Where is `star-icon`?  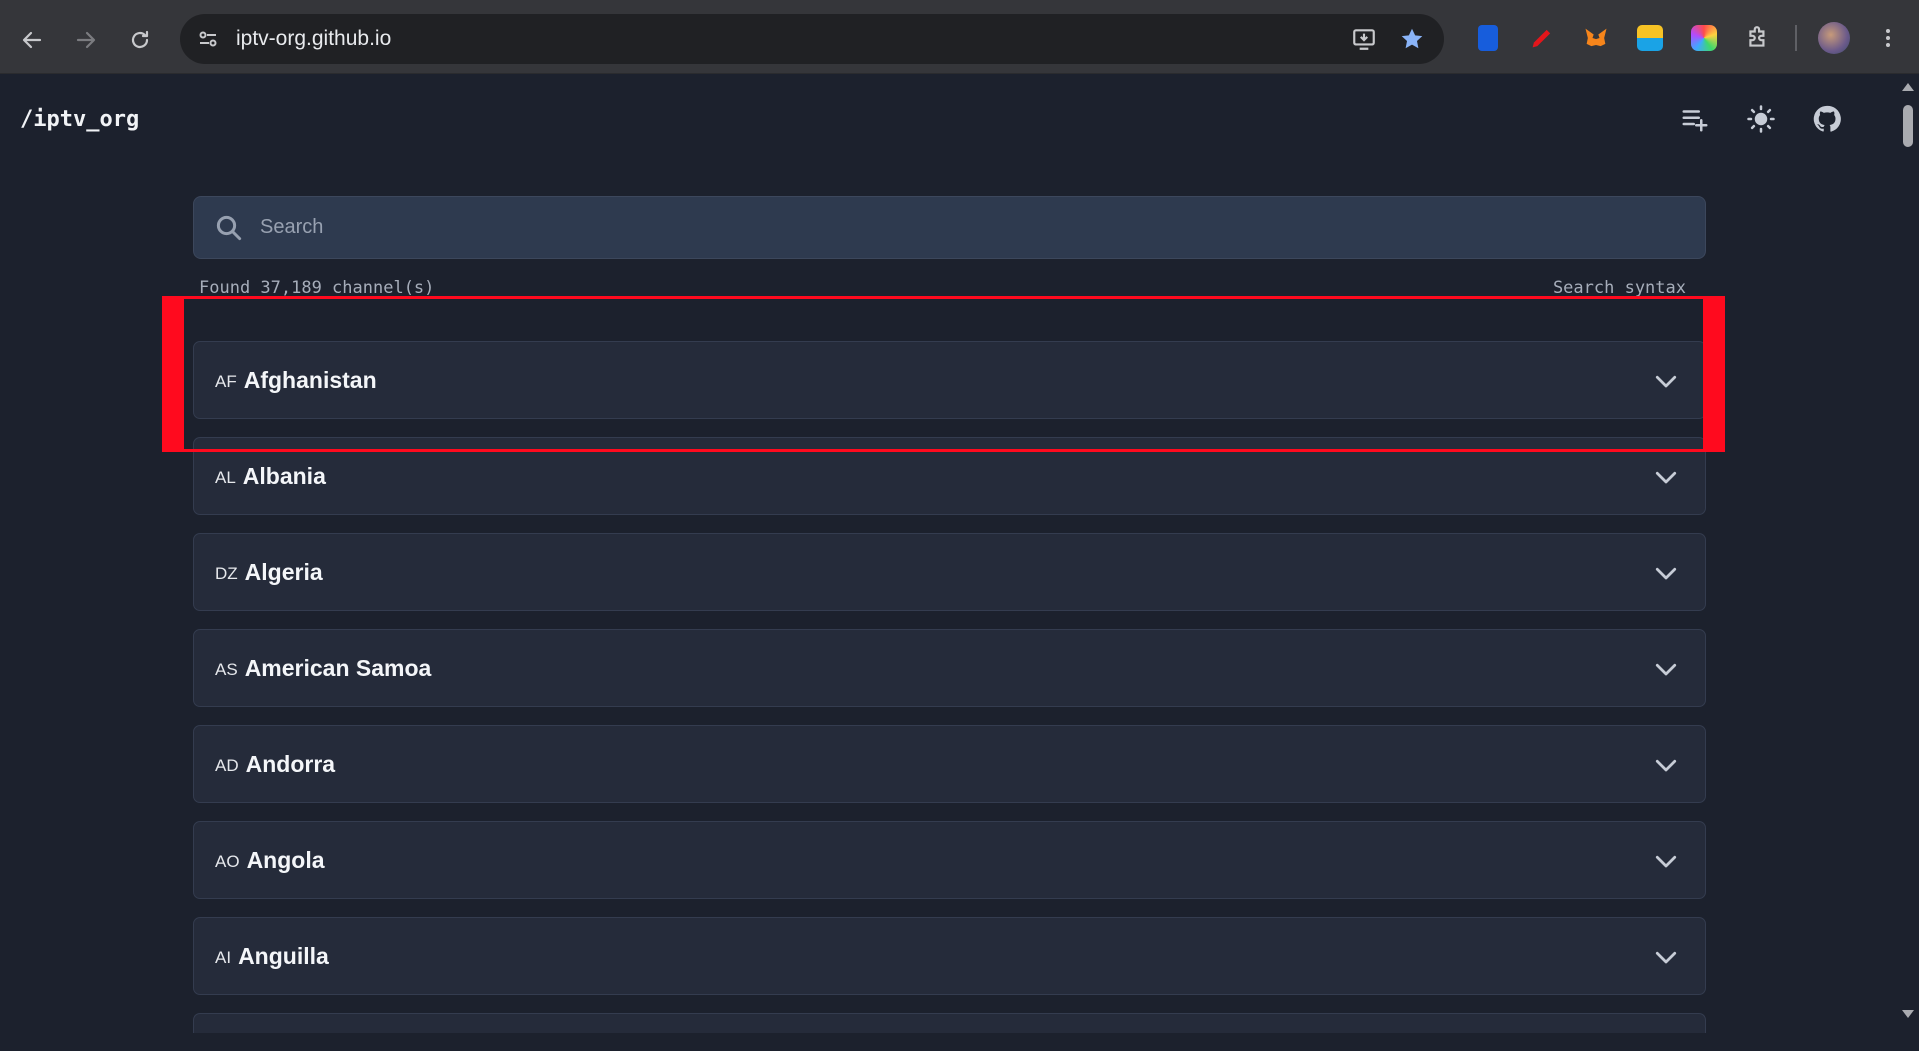
star-icon is located at coordinates (1412, 38).